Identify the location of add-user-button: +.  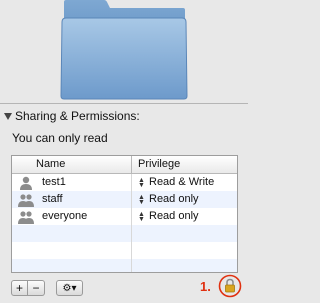
(19, 288).